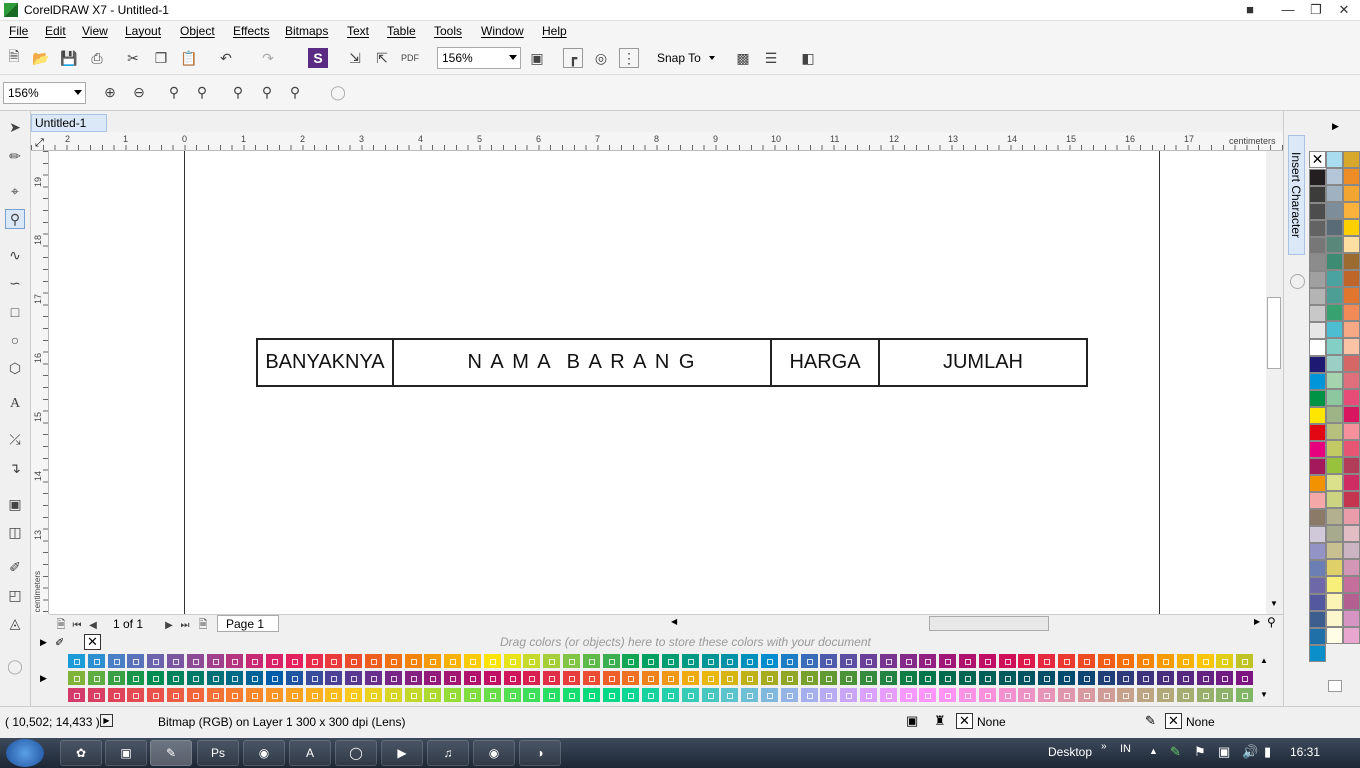 The height and width of the screenshot is (768, 1360). I want to click on user-icon: ■, so click(1250, 10).